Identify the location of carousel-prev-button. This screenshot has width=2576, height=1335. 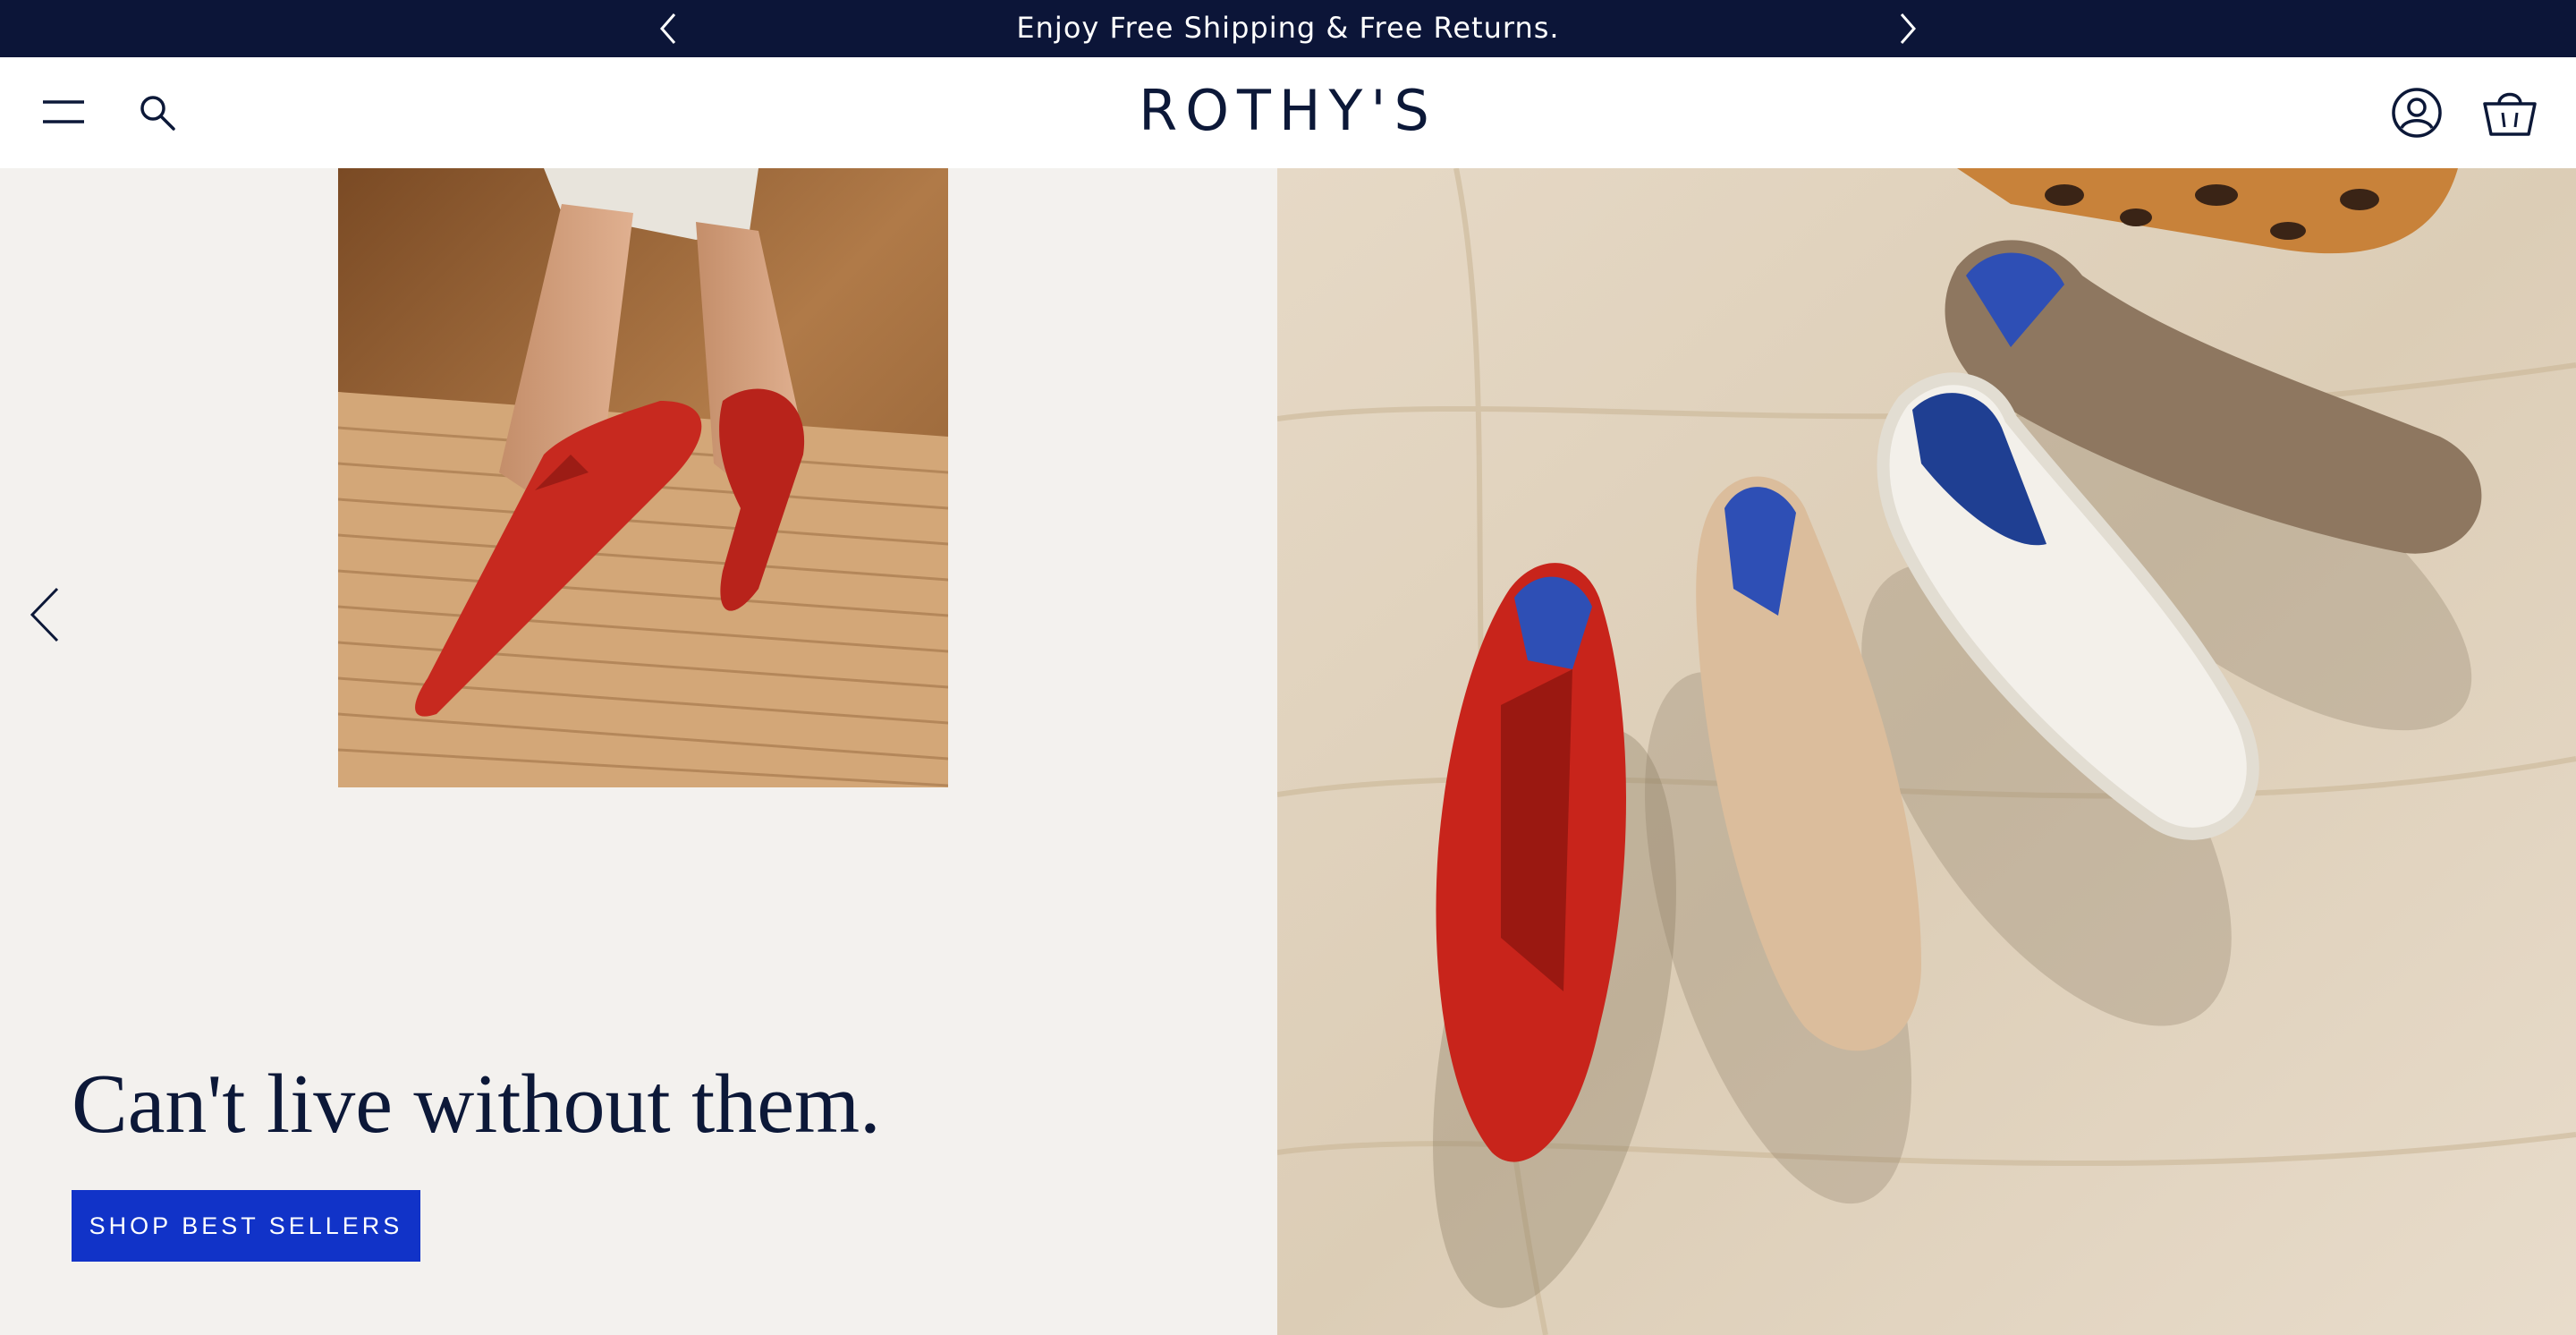
(45, 614).